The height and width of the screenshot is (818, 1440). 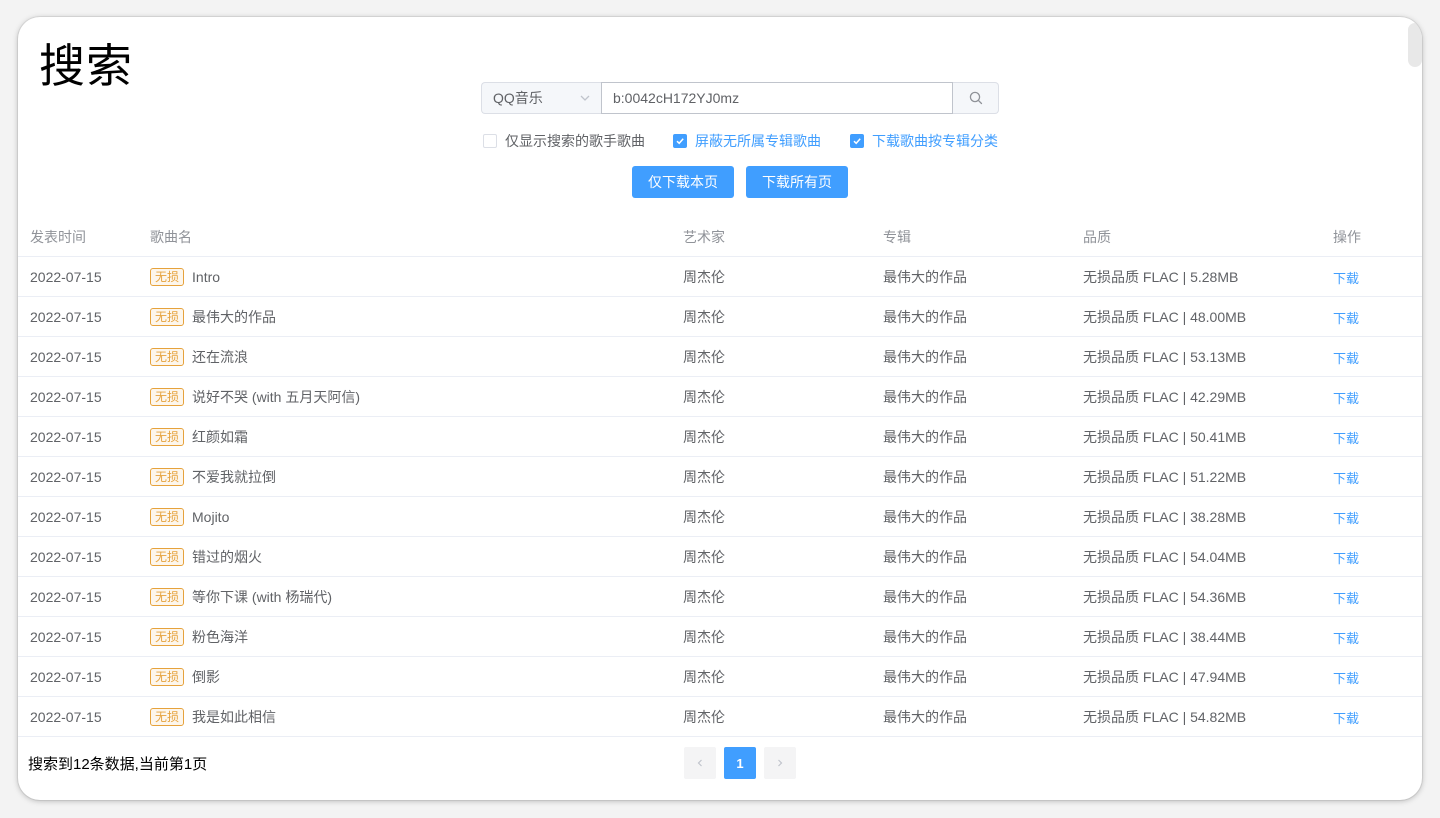 I want to click on cell-name: 无损 Intro, so click(x=185, y=277).